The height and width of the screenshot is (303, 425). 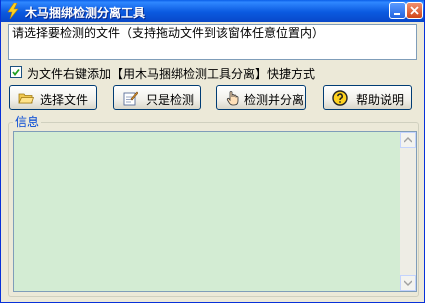 I want to click on check-only-button: 只是检测, so click(x=157, y=97).